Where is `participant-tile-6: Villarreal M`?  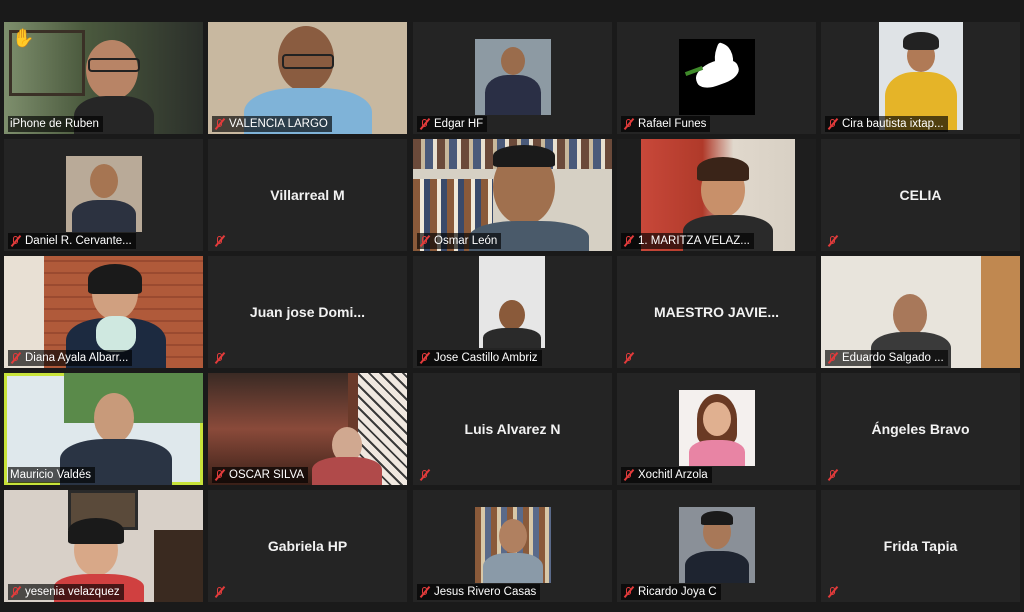
participant-tile-6: Villarreal M is located at coordinates (307, 195).